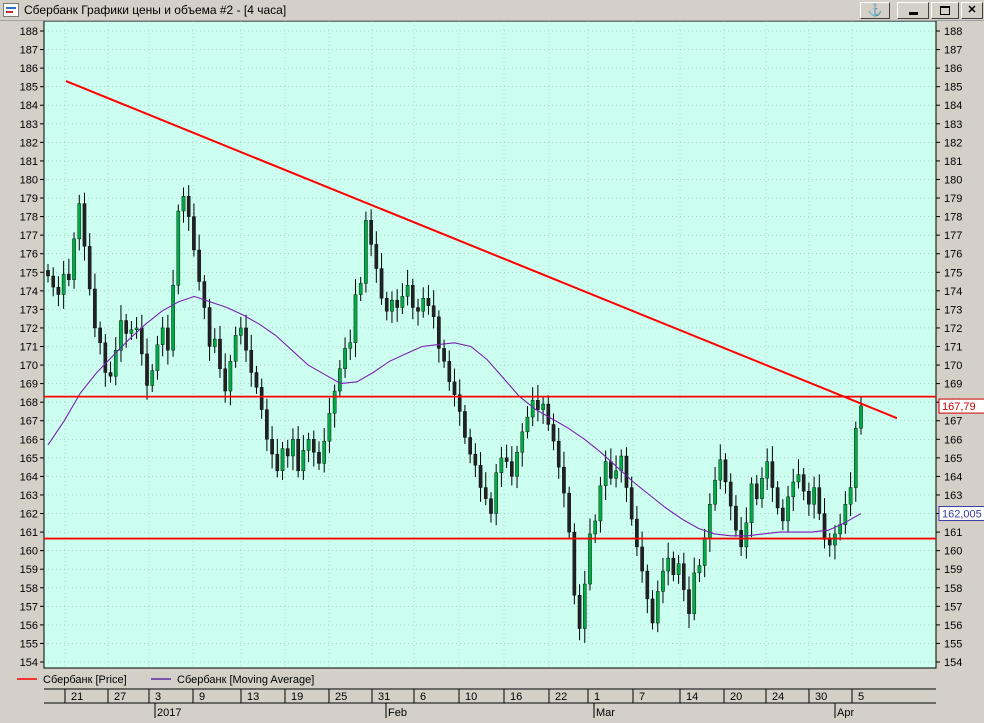 This screenshot has height=723, width=984. Describe the element at coordinates (77, 697) in the screenshot. I see `x-day-label: 21` at that location.